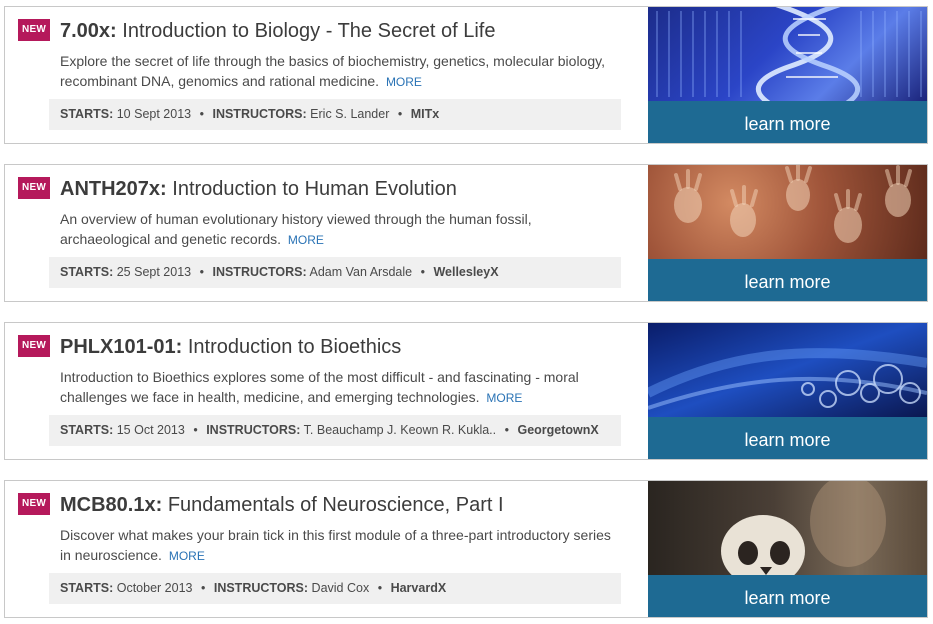 The image size is (933, 624). What do you see at coordinates (154, 272) in the screenshot?
I see `start-date: 25 Sept 2013` at bounding box center [154, 272].